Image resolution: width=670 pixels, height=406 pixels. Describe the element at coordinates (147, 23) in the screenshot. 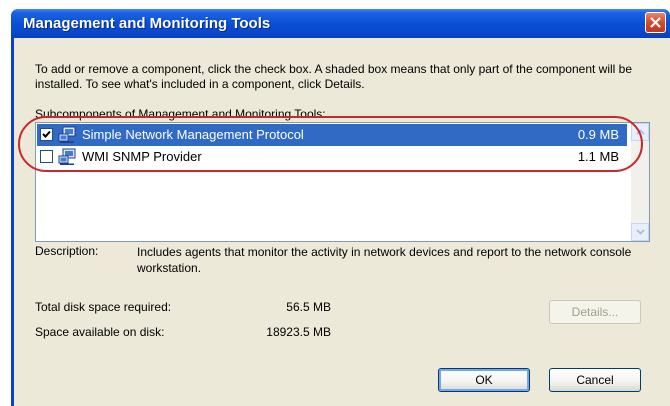

I see `window-title: Management and Monitoring Tools` at that location.